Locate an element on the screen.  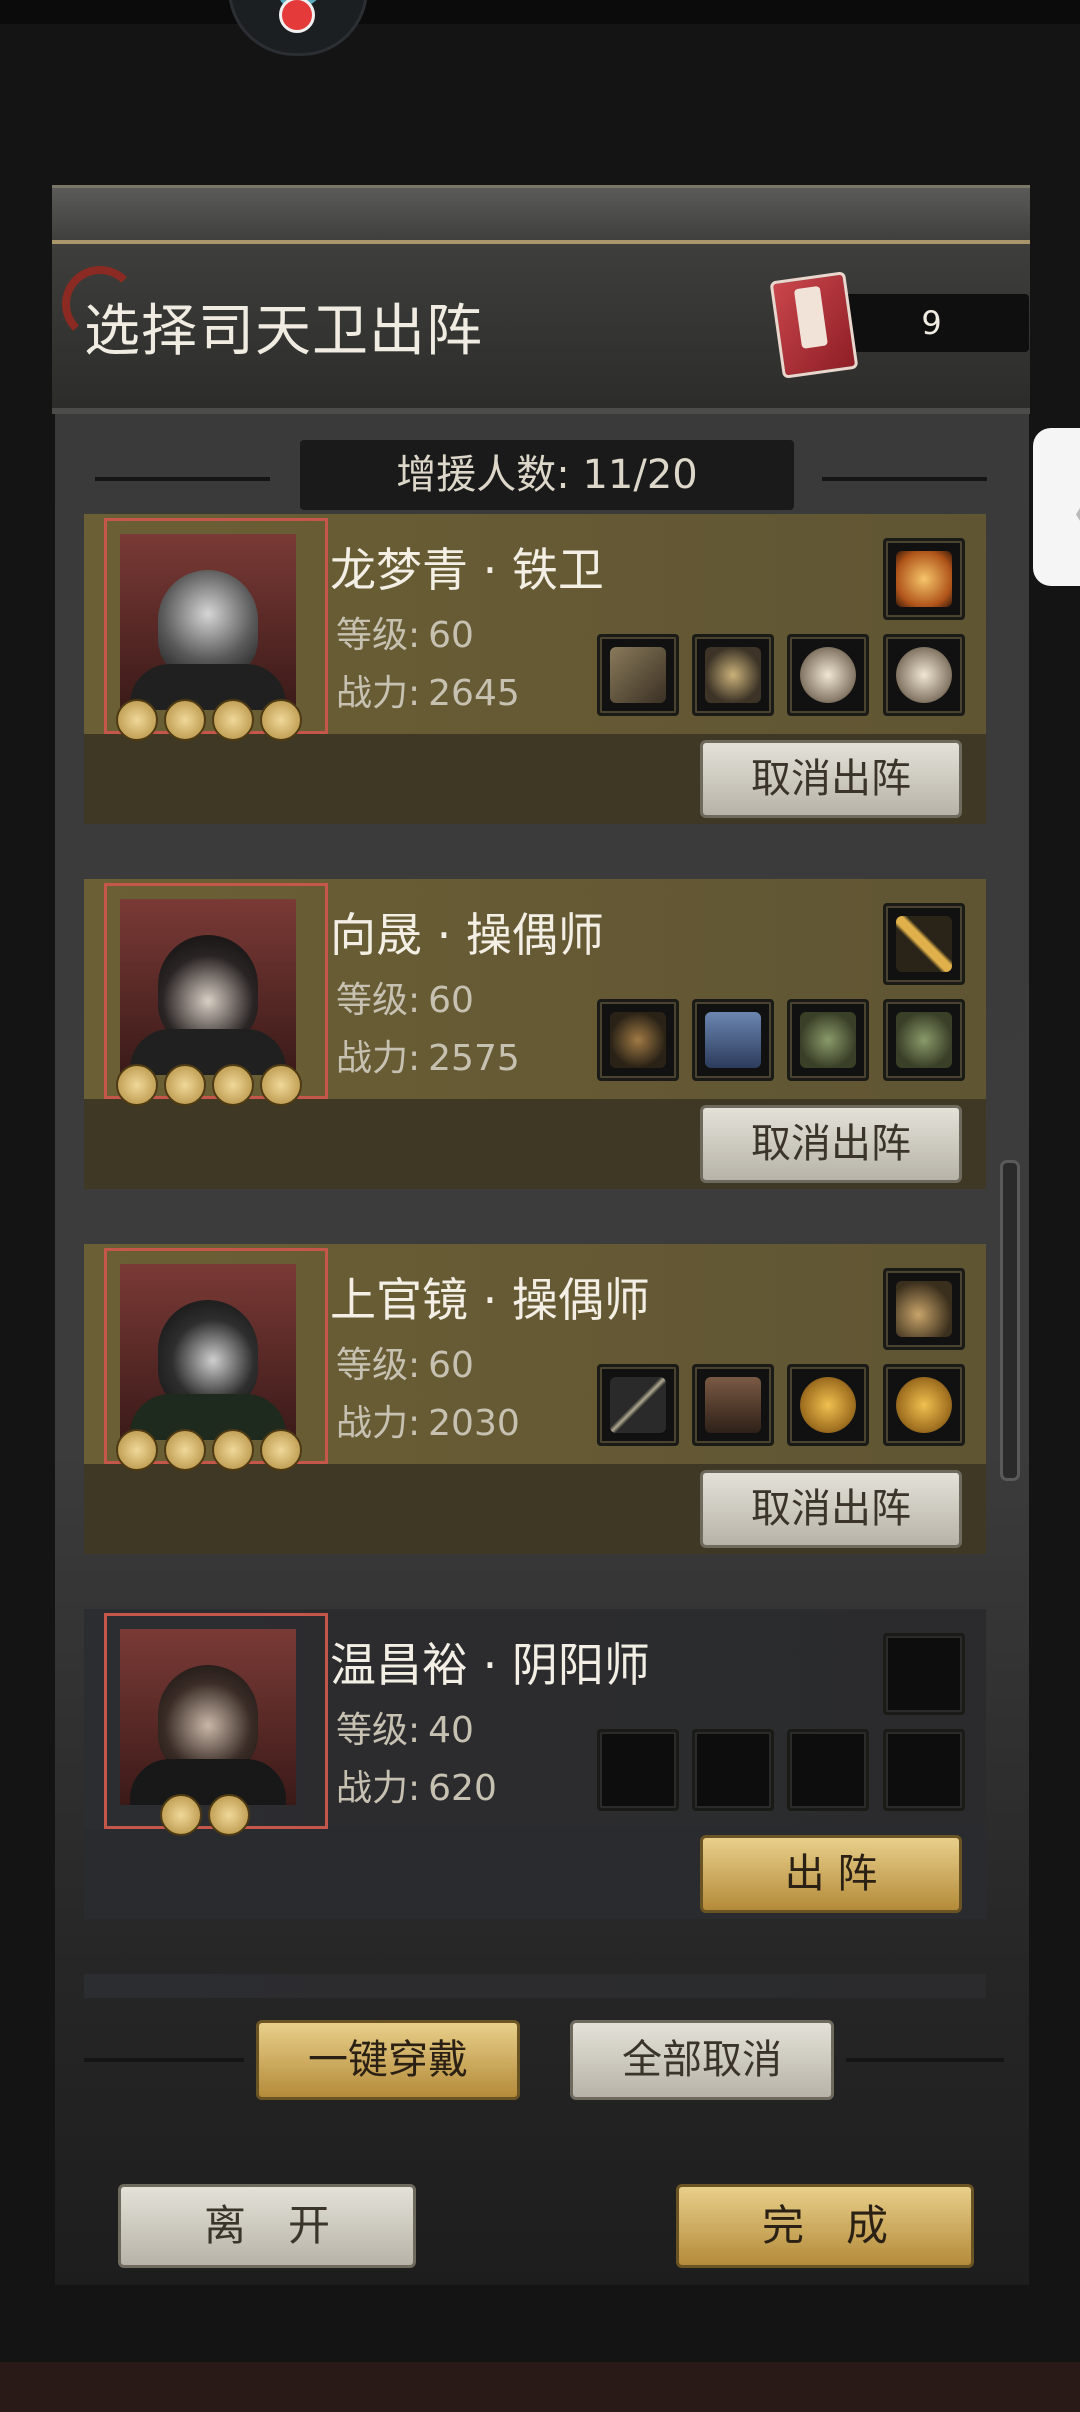
chevron-left-icon: 〈 is located at coordinates (1061, 512).